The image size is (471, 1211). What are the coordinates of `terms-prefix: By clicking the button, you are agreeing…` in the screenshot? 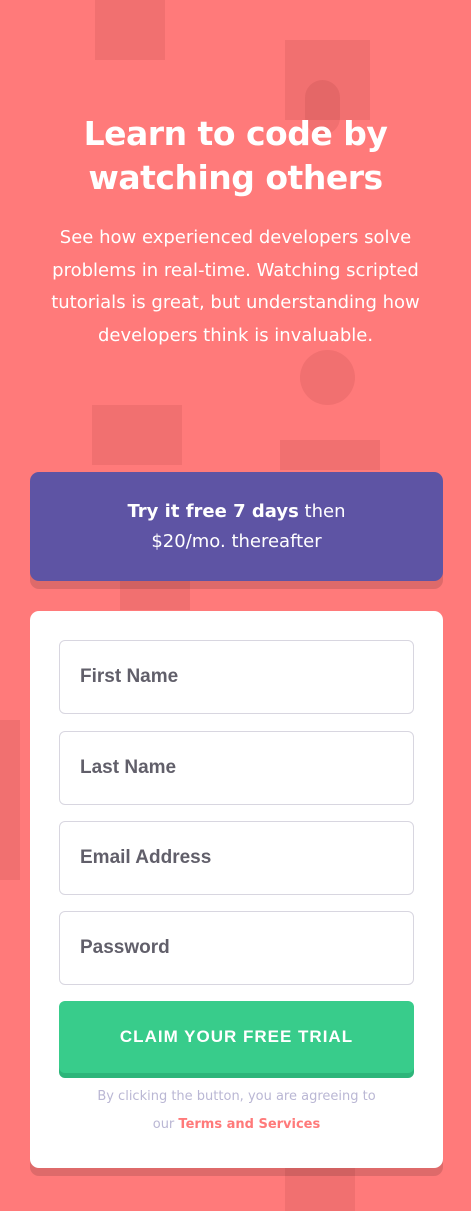 It's located at (236, 1096).